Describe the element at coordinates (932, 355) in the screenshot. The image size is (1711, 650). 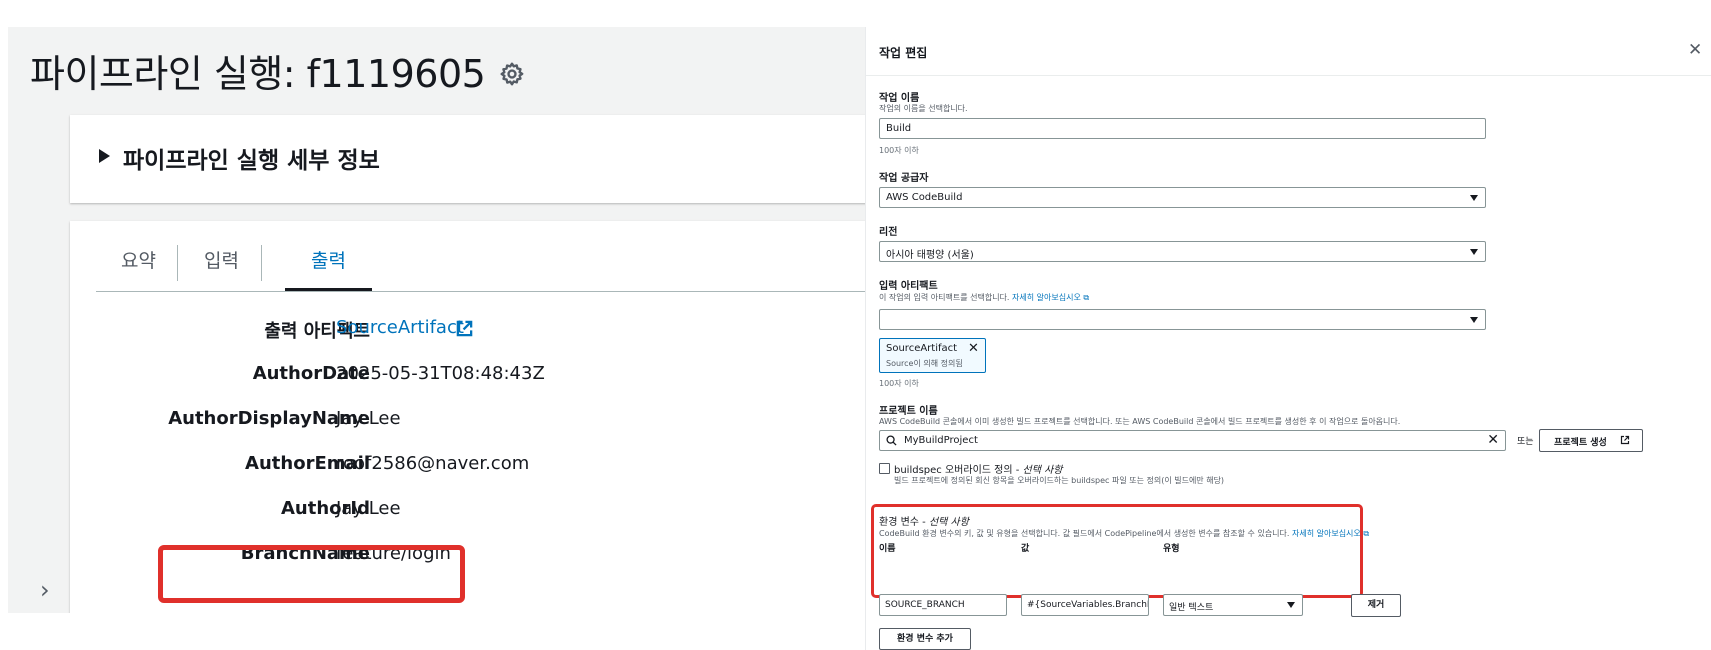
I see `artifact-token: SourceArtifact Source이 의해 정의됨 ✕` at that location.